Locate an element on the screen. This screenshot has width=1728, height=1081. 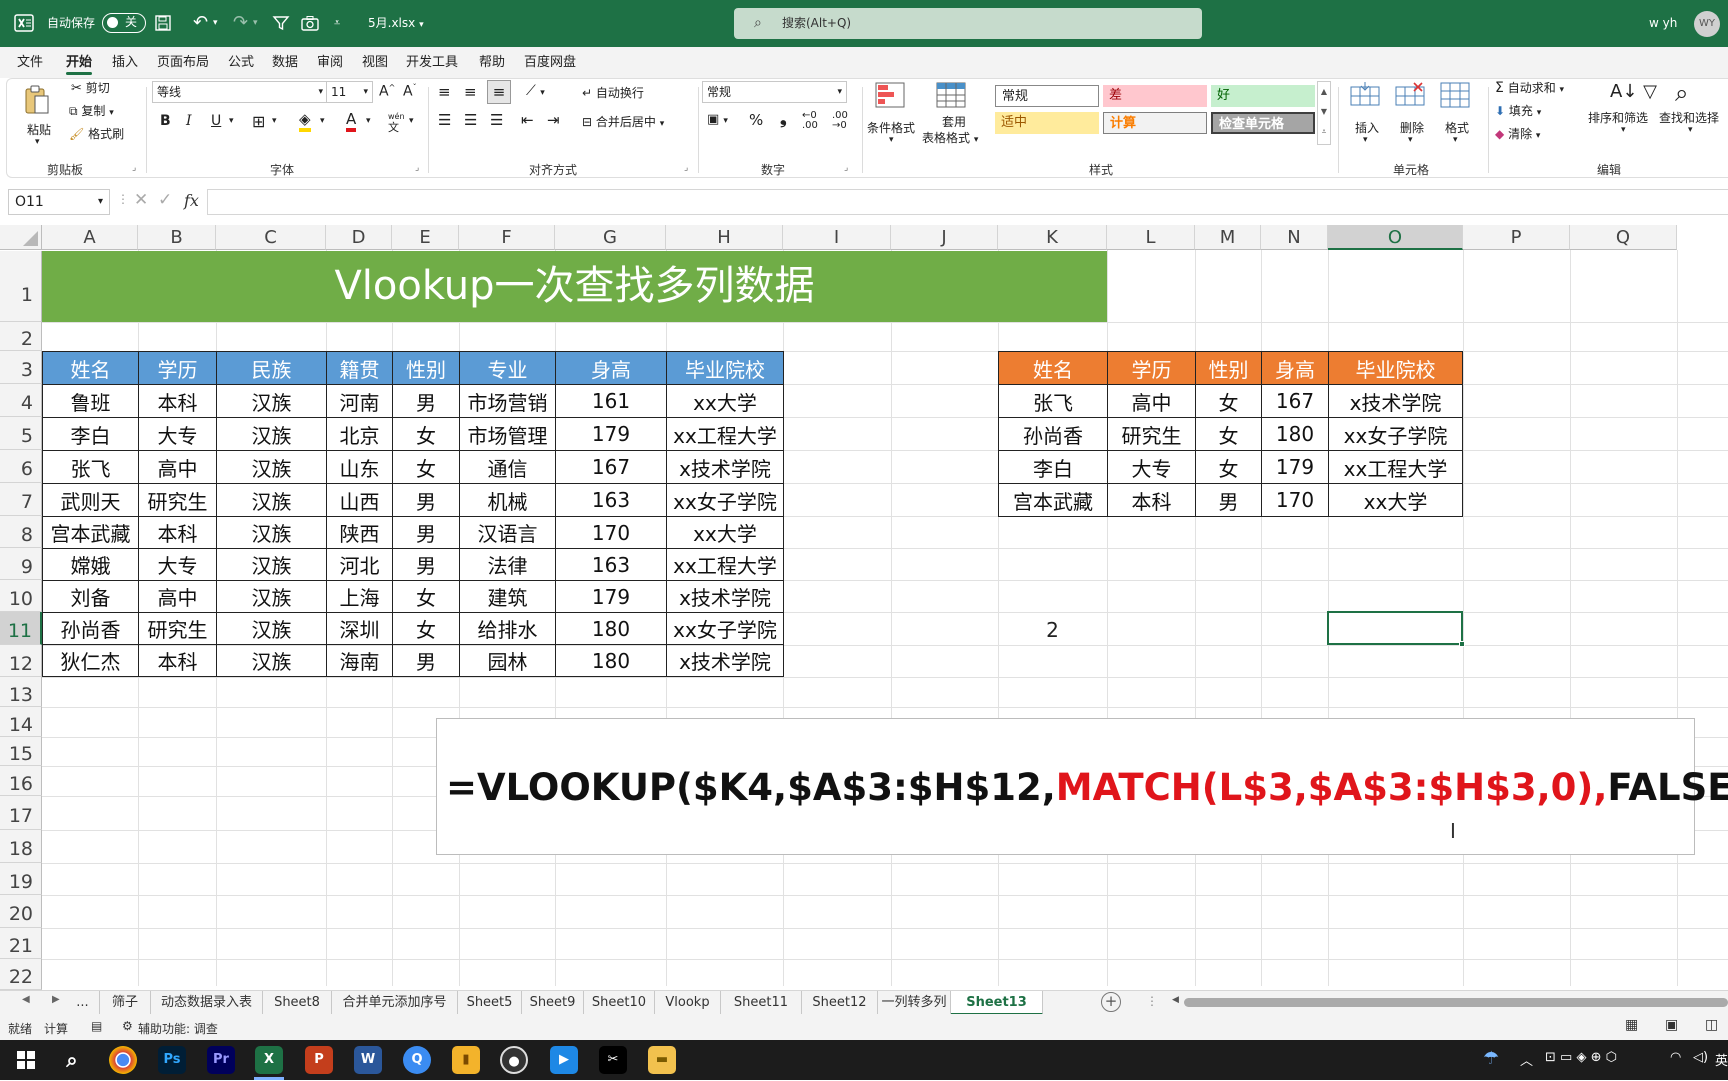
sheet-tab-合并单元添加序号: 合并单元添加序号 is located at coordinates (395, 1003).